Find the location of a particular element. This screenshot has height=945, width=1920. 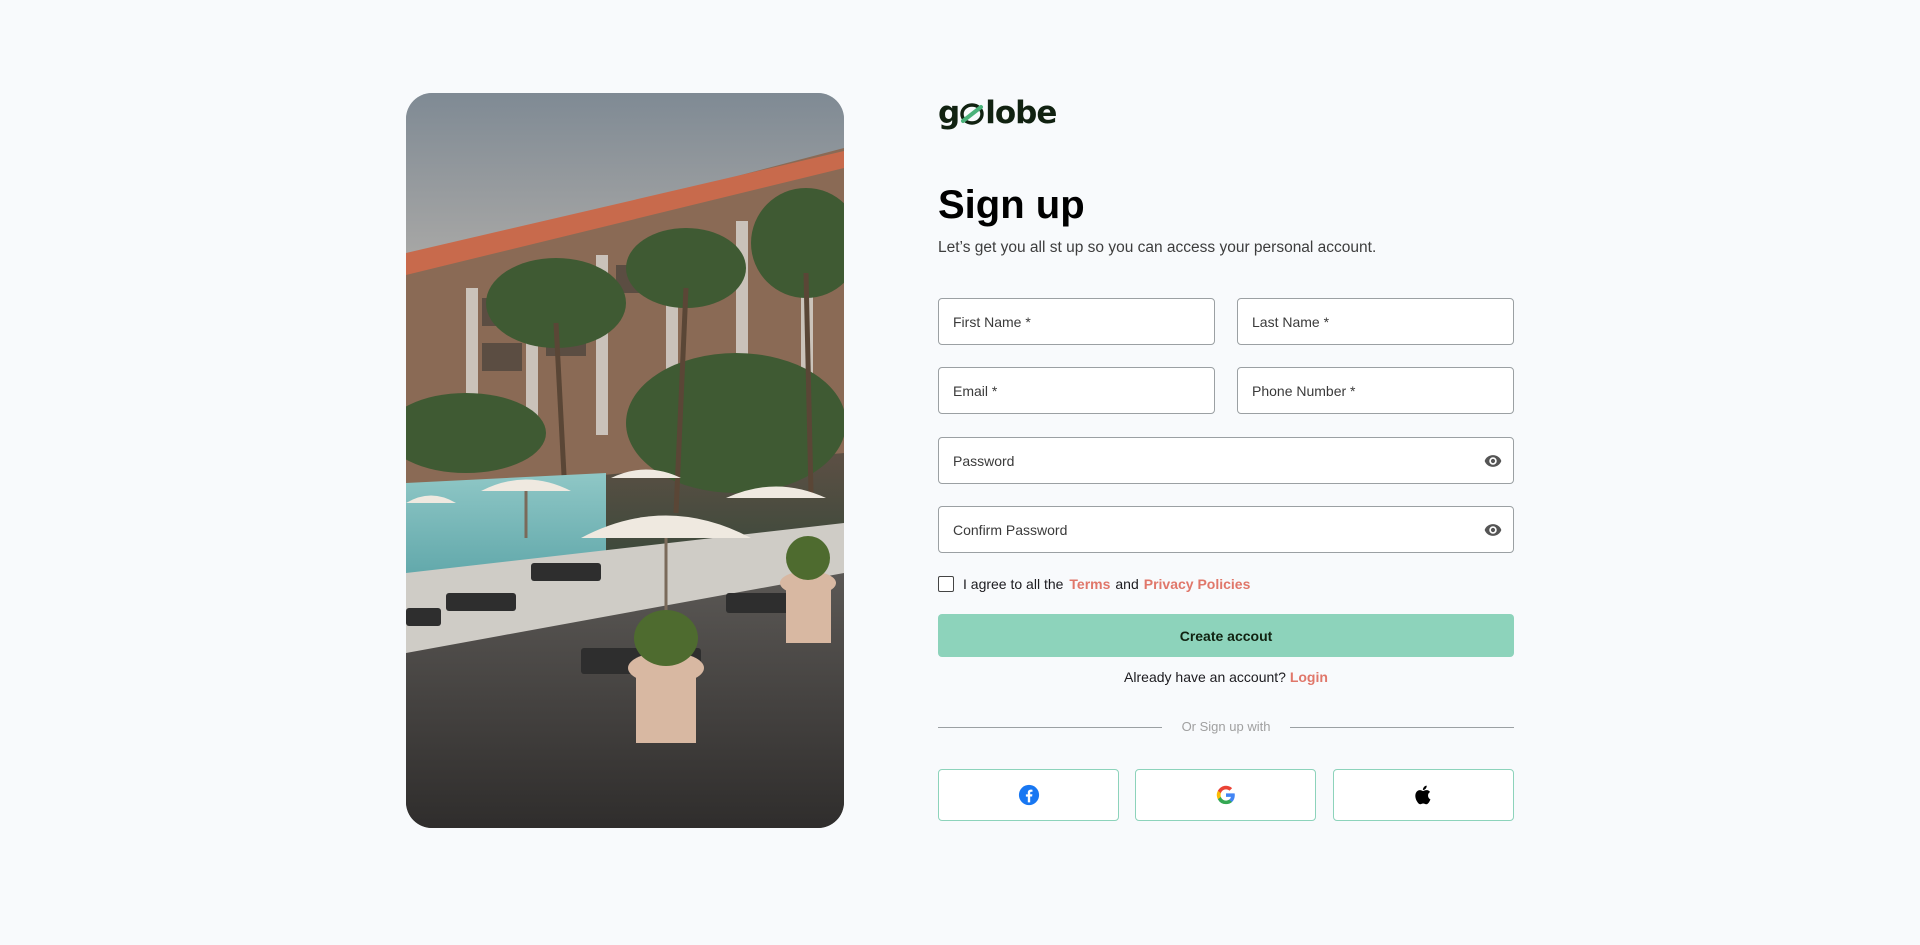

phone-field is located at coordinates (1375, 390).